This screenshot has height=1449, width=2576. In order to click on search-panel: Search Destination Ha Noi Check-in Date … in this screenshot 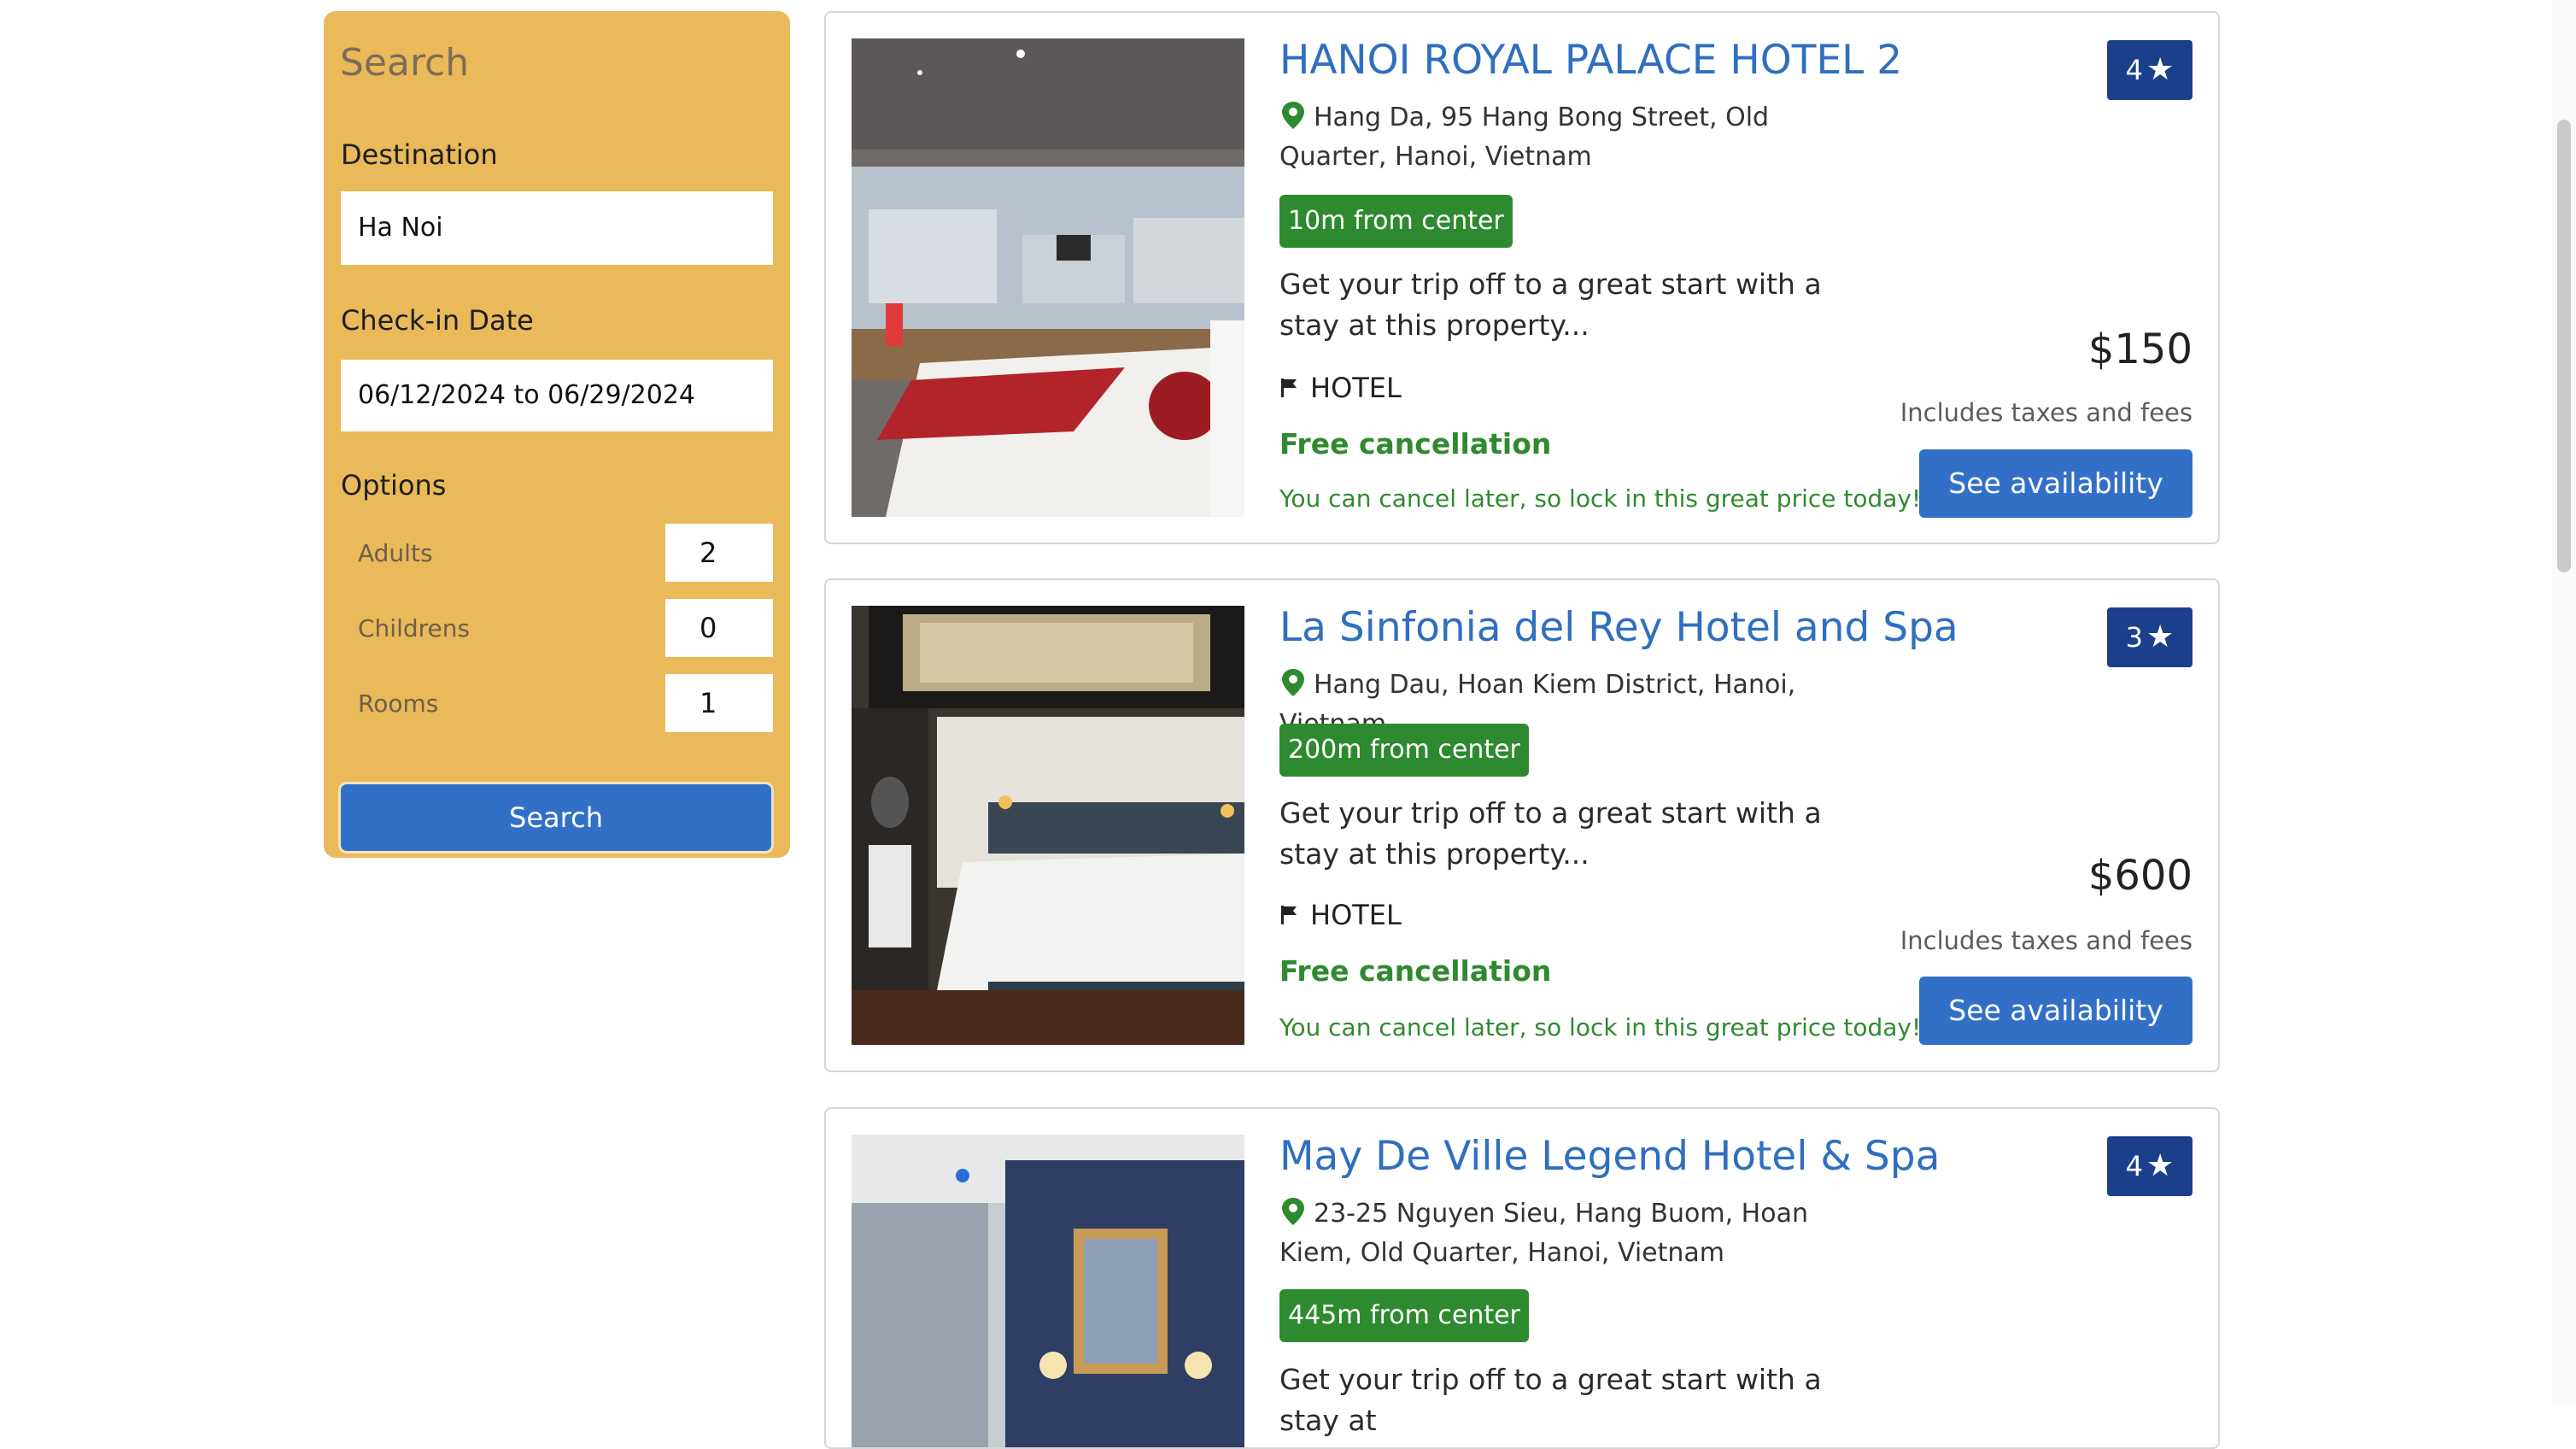, I will do `click(557, 434)`.